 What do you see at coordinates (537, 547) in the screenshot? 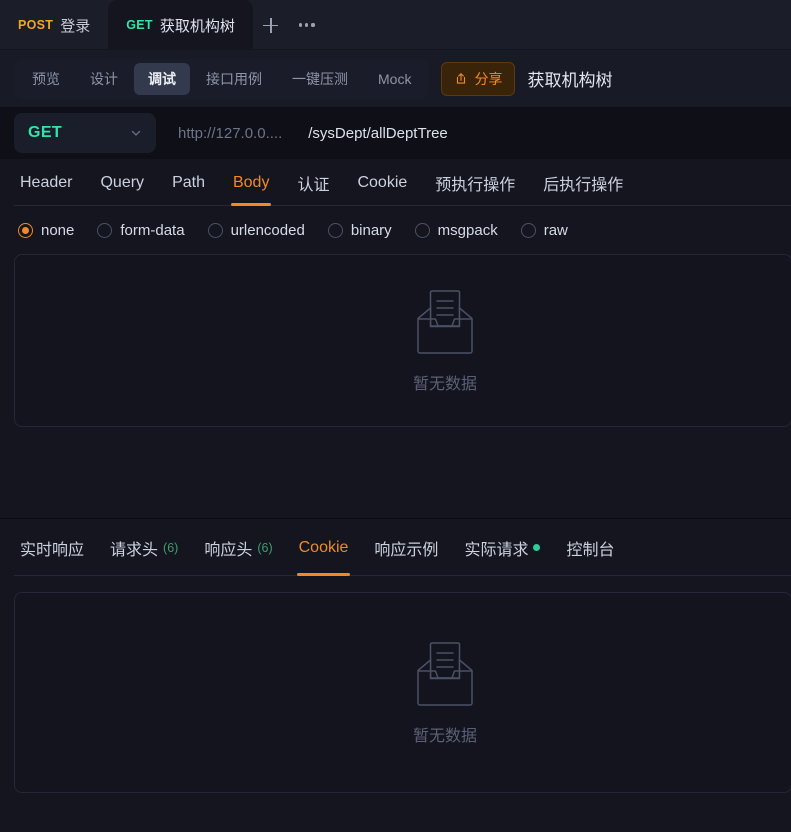
I see `status-dot-icon` at bounding box center [537, 547].